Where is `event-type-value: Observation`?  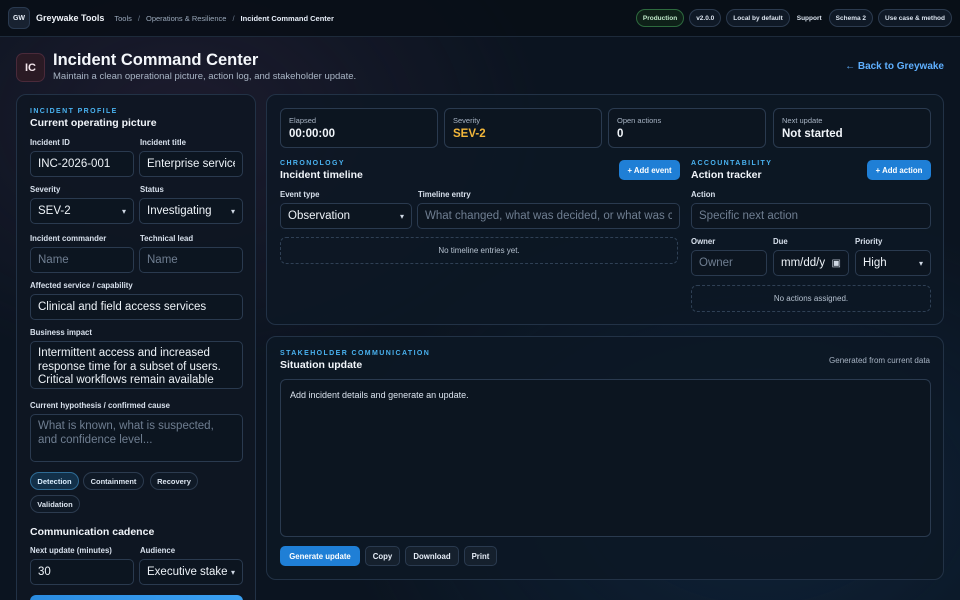
event-type-value: Observation is located at coordinates (319, 216).